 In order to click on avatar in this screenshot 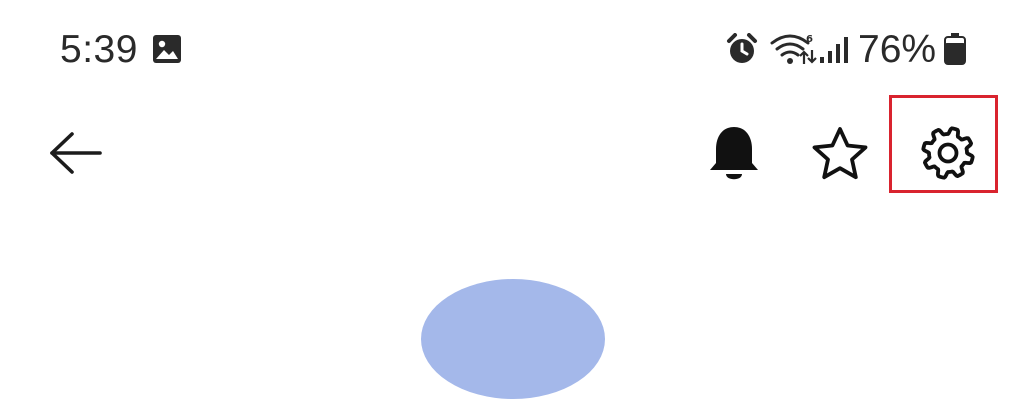, I will do `click(513, 339)`.